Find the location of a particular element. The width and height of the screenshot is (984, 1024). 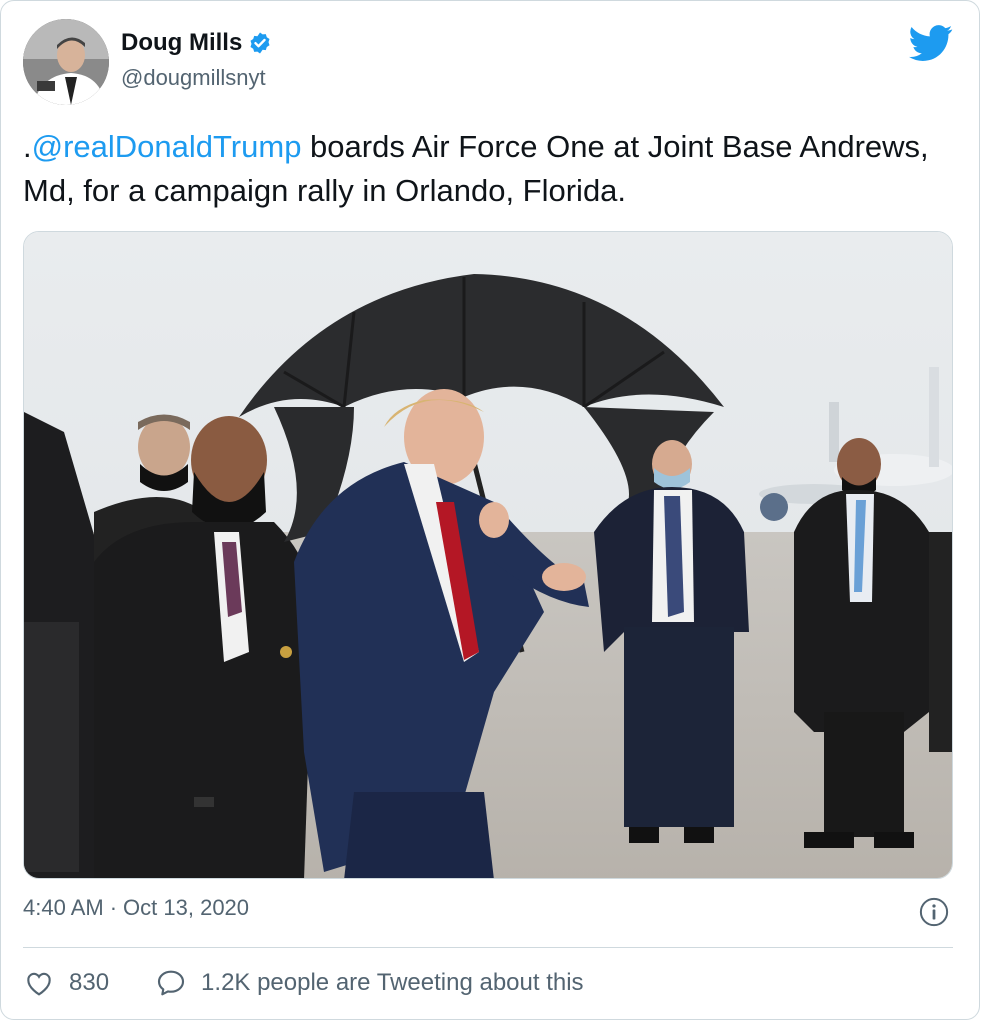

tweet-date: Oct 13, 2020 is located at coordinates (186, 908).